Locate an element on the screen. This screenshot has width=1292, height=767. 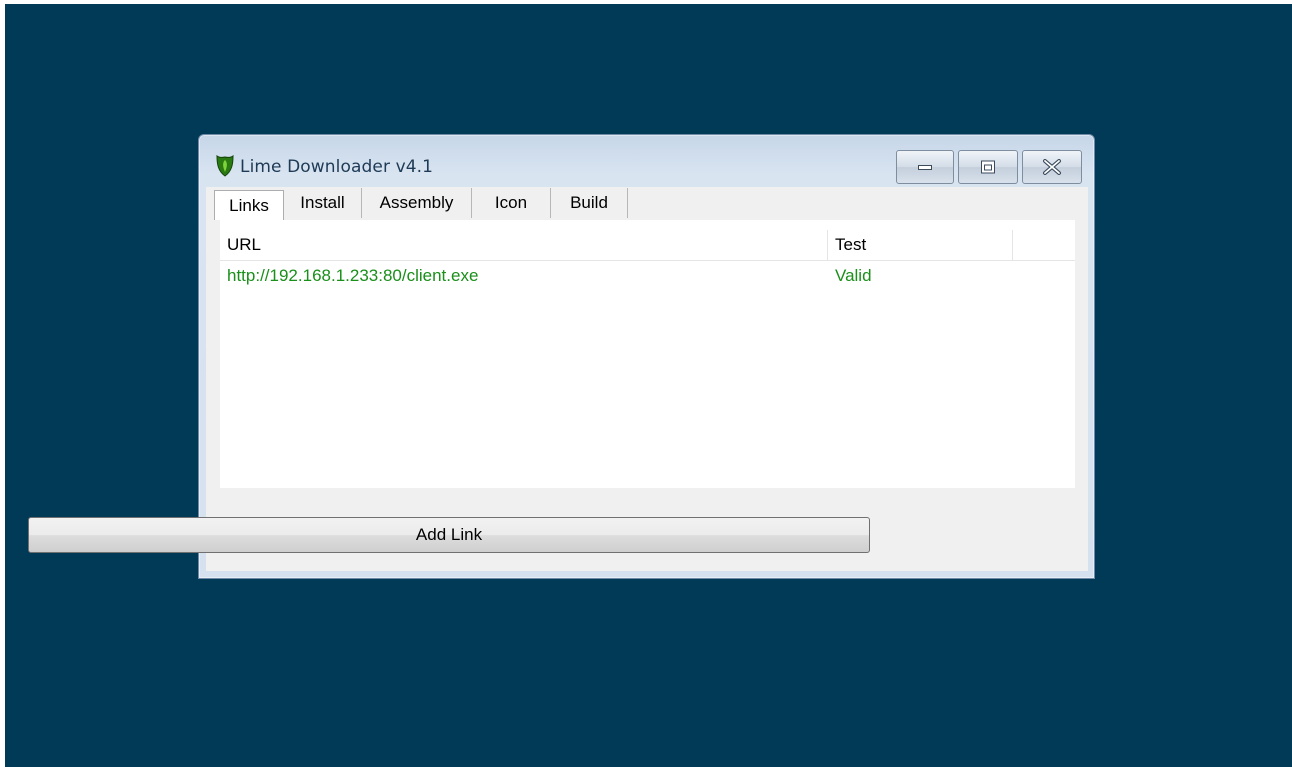
add-link-button: Add Link is located at coordinates (449, 535).